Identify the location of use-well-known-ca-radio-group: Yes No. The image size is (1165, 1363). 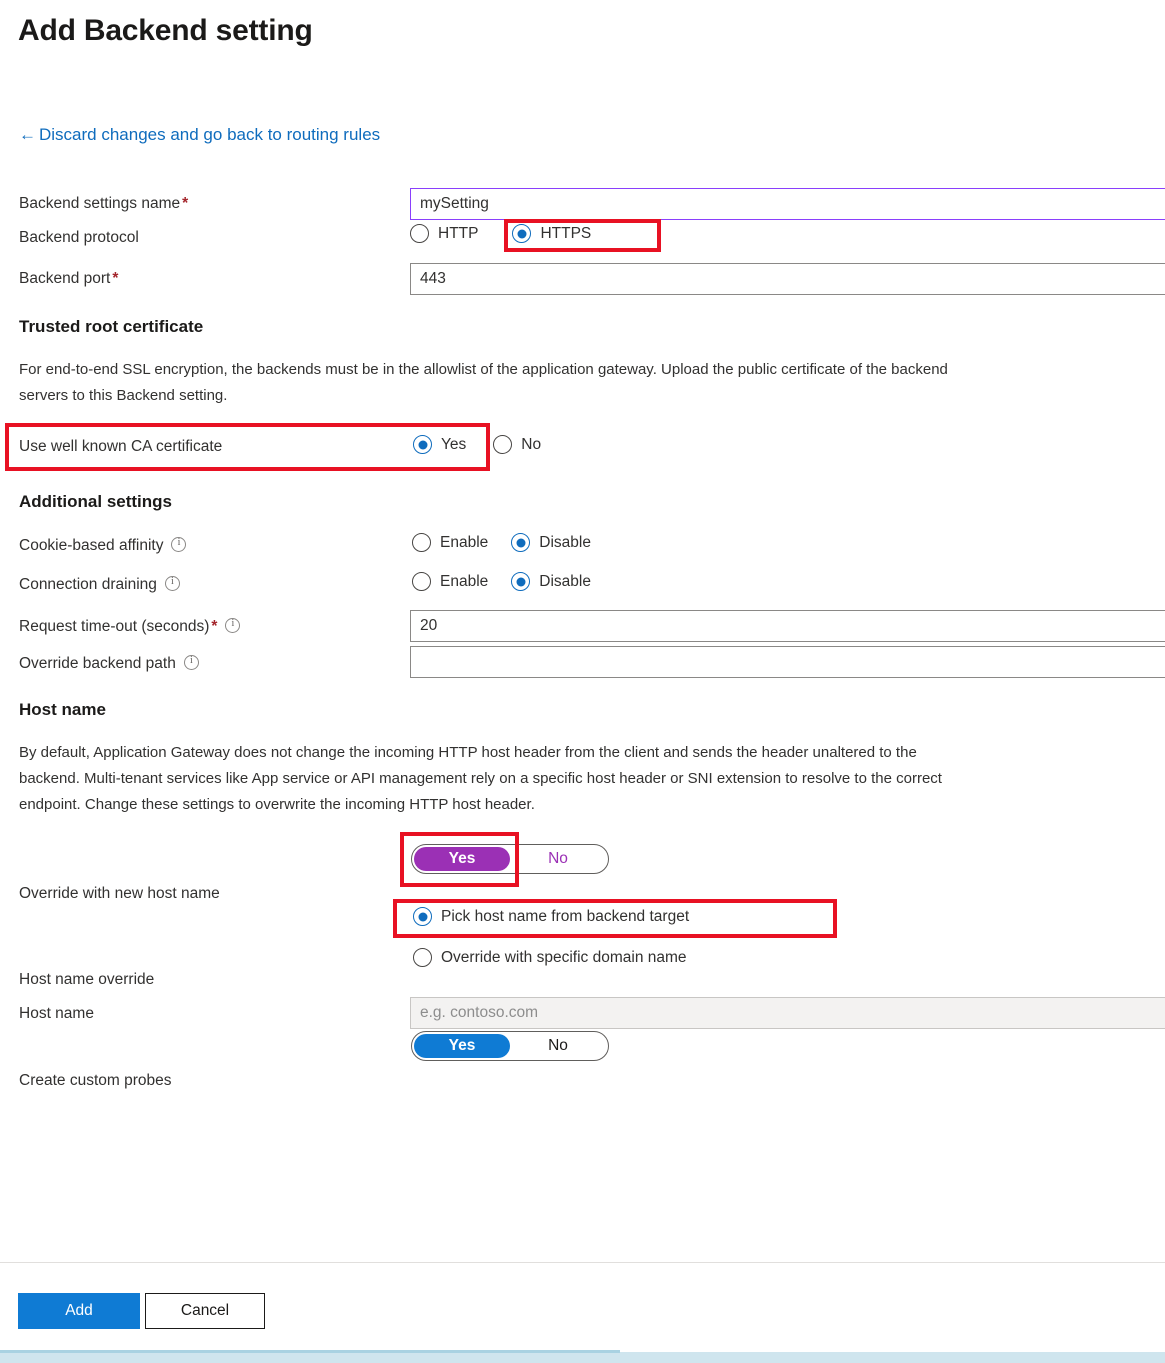
(477, 444).